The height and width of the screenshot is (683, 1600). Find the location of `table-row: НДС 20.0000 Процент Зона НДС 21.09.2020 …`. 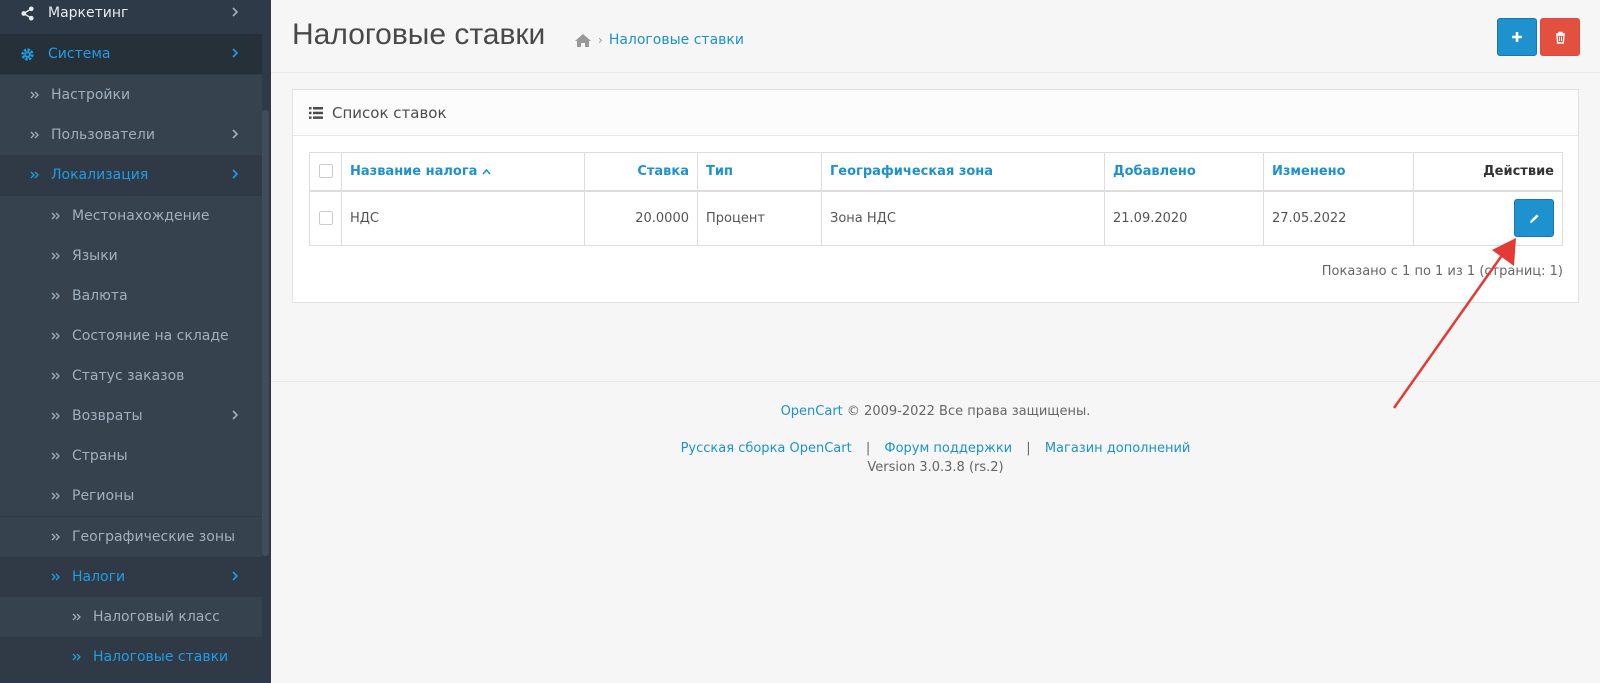

table-row: НДС 20.0000 Процент Зона НДС 21.09.2020 … is located at coordinates (936, 218).